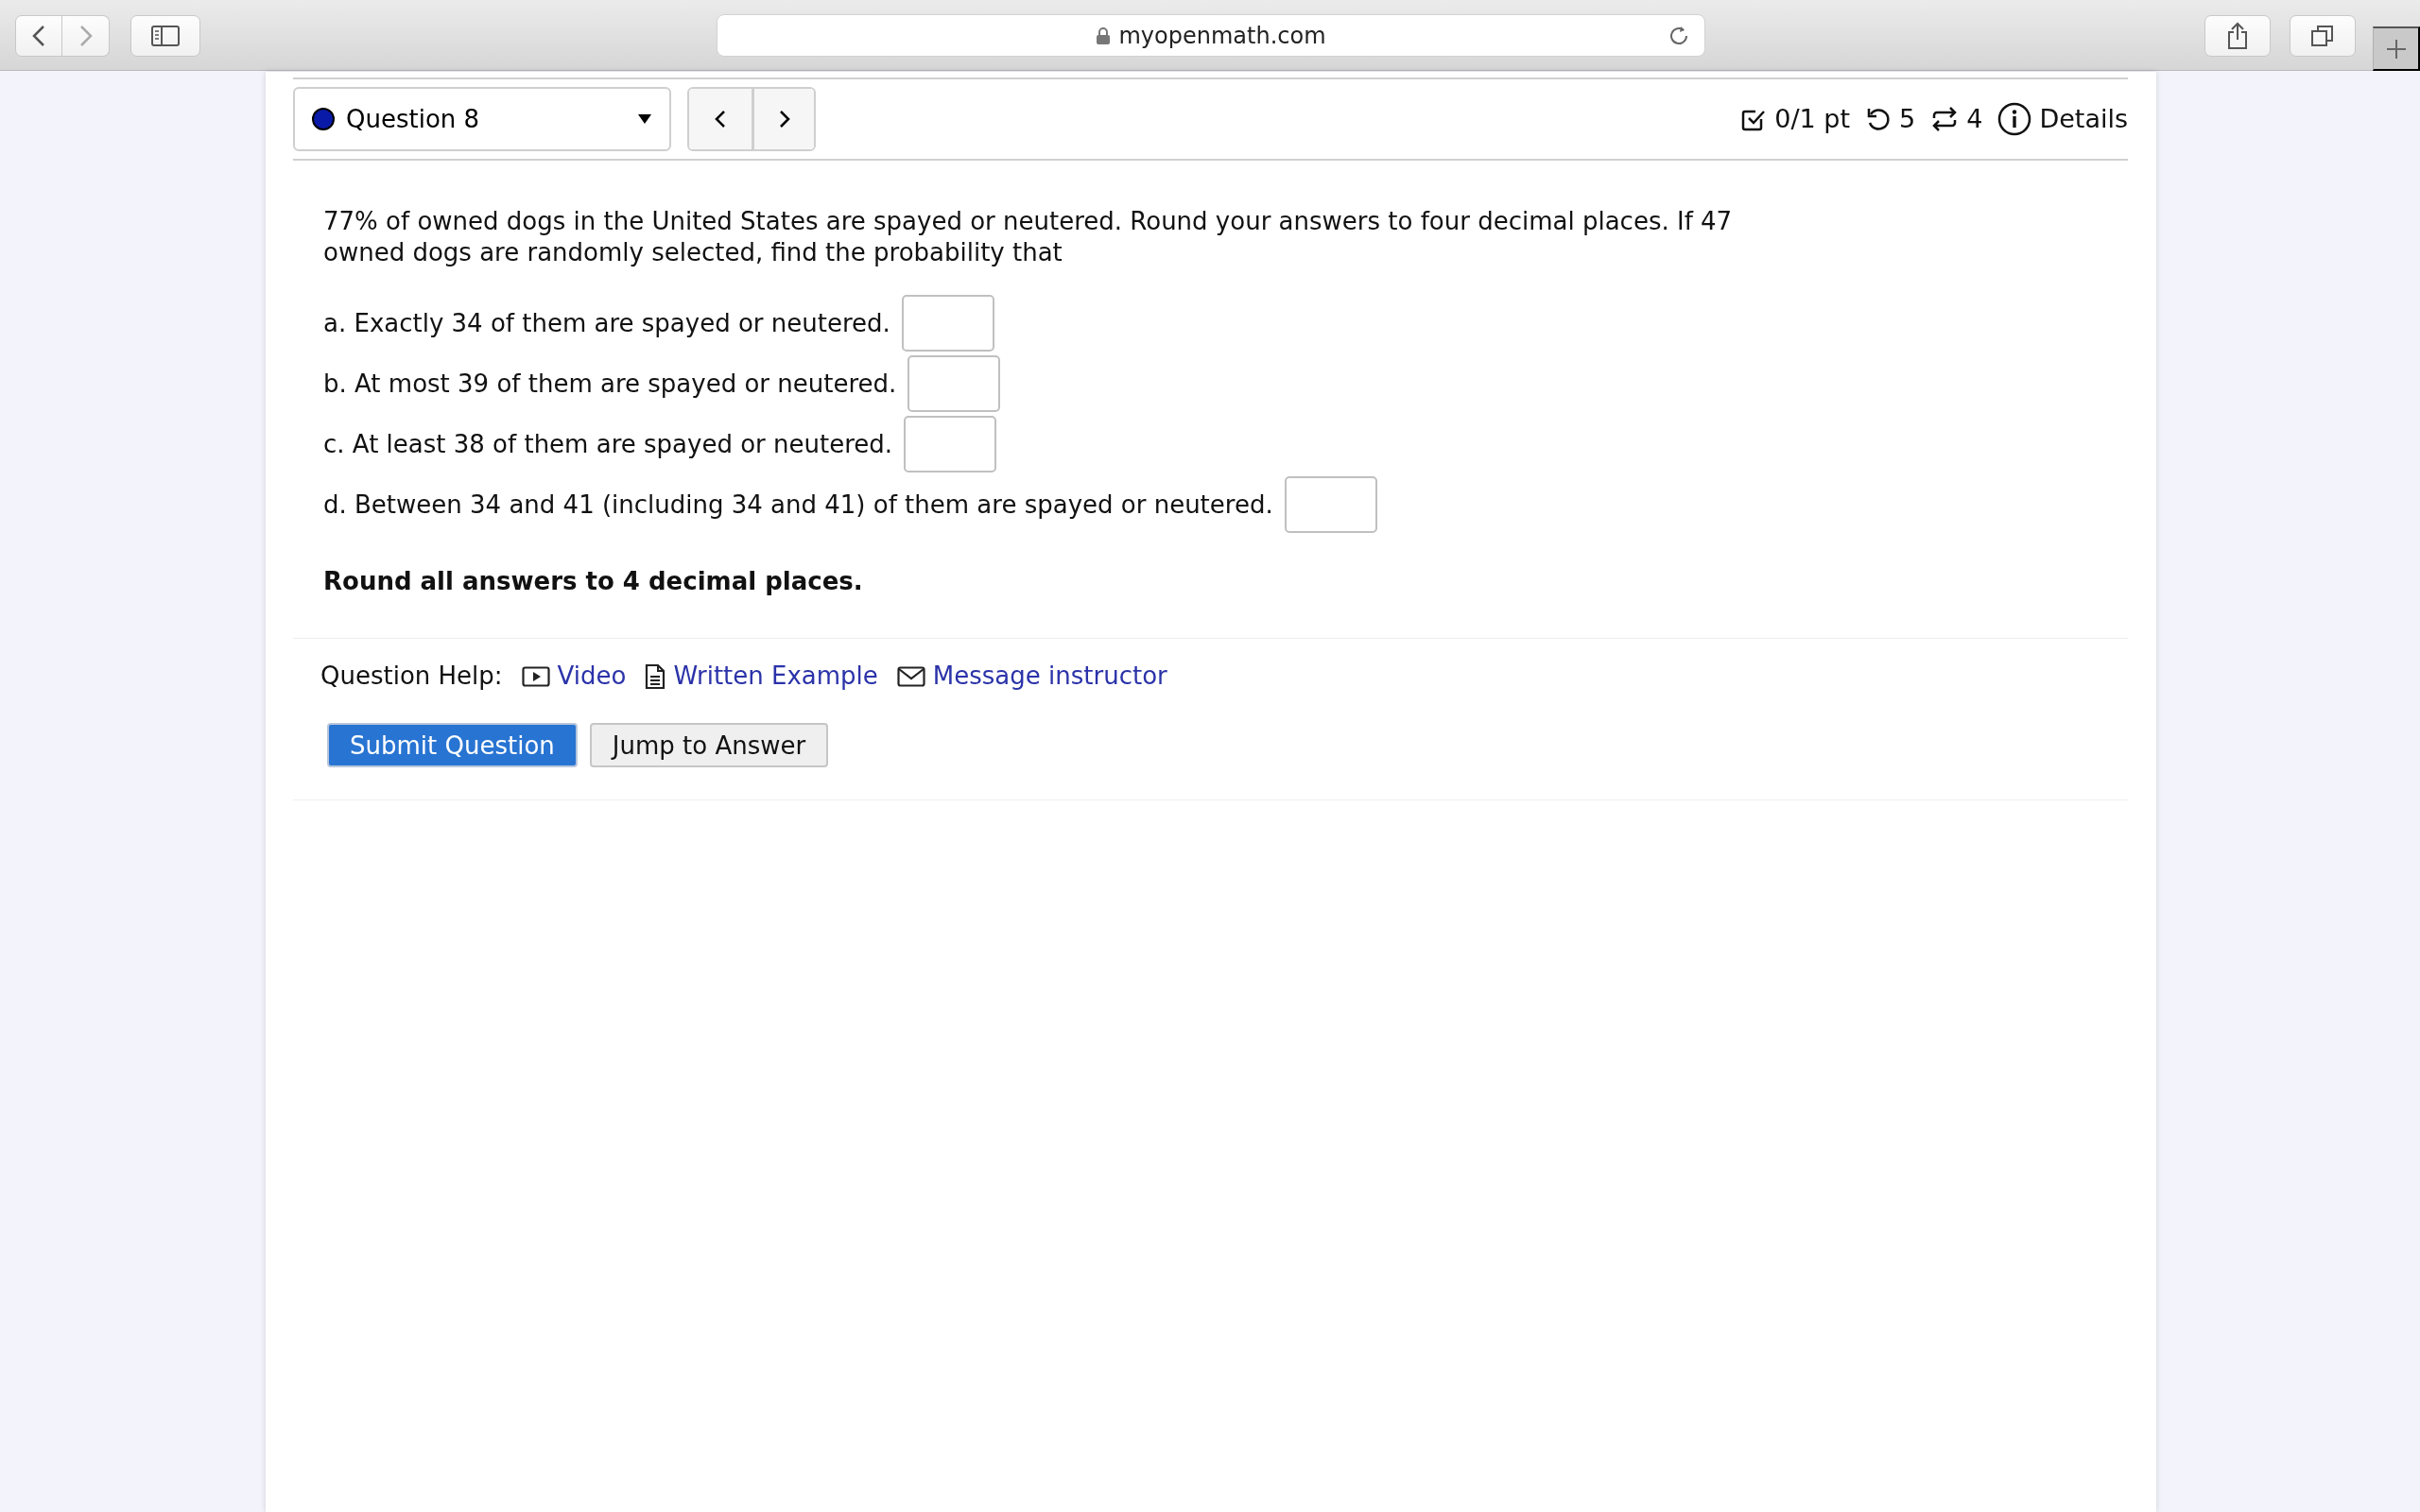 The height and width of the screenshot is (1512, 2420). I want to click on chevron-left-icon, so click(721, 119).